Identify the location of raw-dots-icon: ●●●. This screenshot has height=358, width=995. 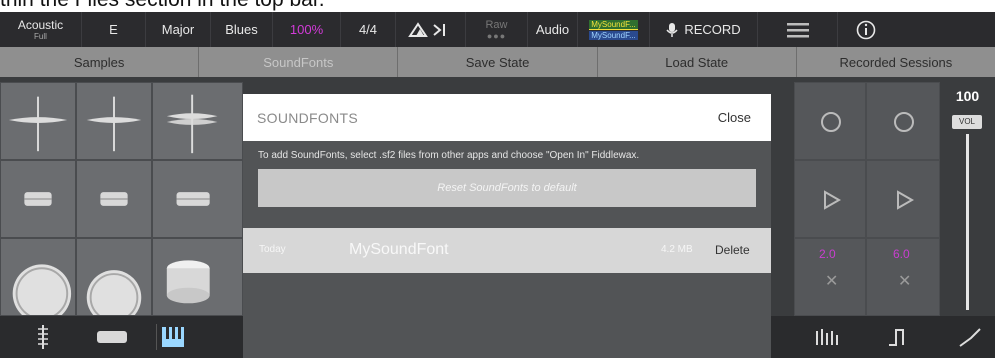
(496, 35).